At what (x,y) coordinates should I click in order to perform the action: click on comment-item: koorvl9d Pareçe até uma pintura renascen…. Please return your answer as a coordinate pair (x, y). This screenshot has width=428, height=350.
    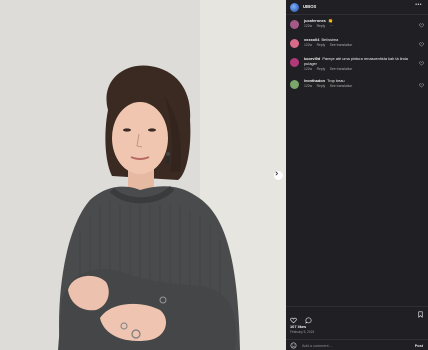
    Looking at the image, I should click on (357, 63).